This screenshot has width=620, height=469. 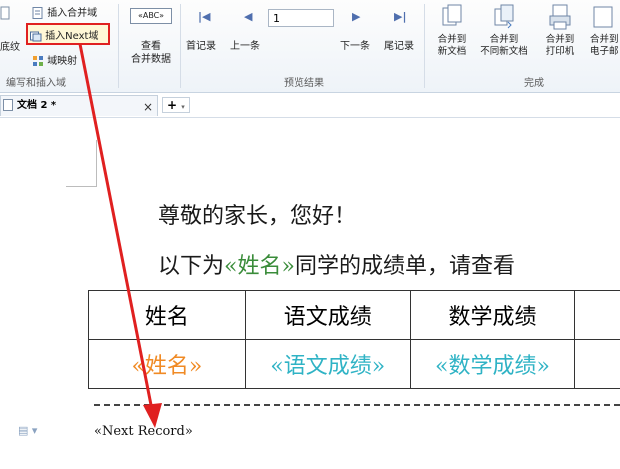 I want to click on merge-printer-line2: 打印机, so click(x=560, y=51).